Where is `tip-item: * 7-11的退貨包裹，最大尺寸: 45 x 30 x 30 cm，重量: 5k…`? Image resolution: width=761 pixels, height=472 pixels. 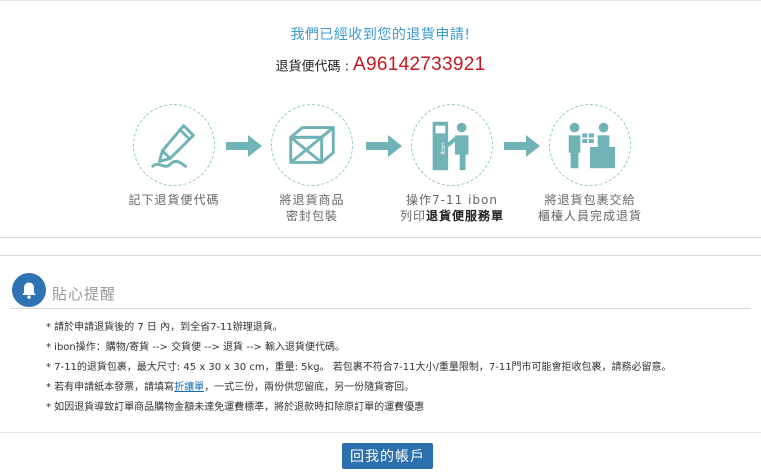
tip-item: * 7-11的退貨包裹，最大尺寸: 45 x 30 x 30 cm，重量: 5k… is located at coordinates (359, 367).